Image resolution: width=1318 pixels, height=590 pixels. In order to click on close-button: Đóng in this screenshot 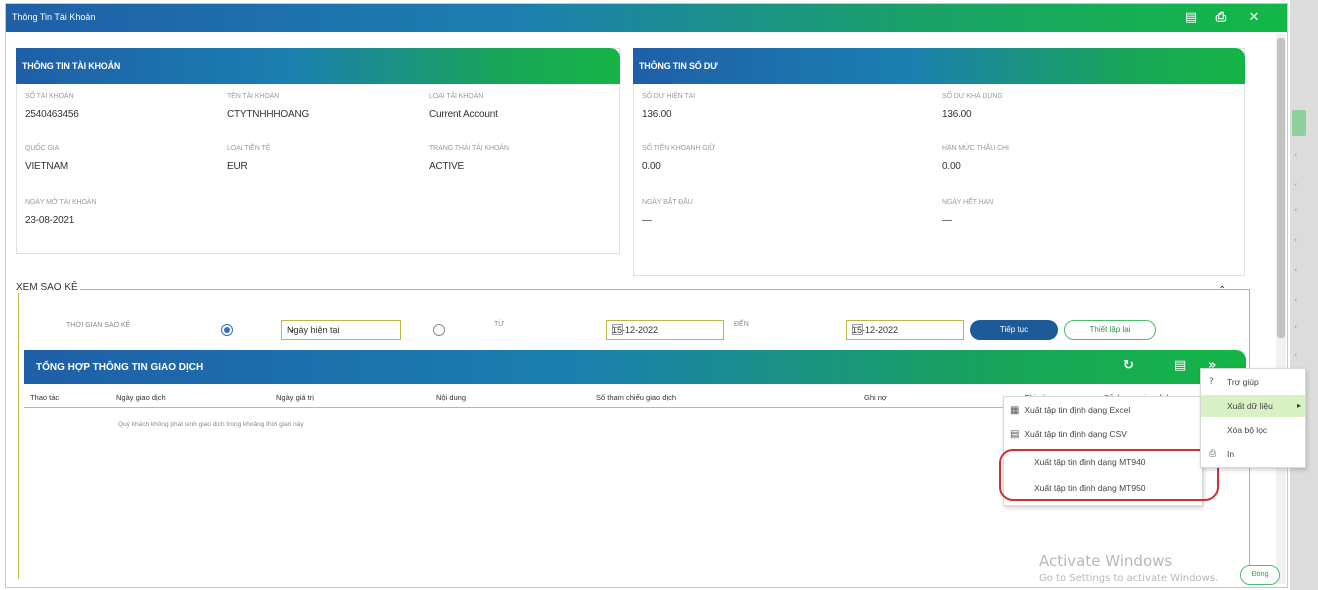, I will do `click(1260, 575)`.